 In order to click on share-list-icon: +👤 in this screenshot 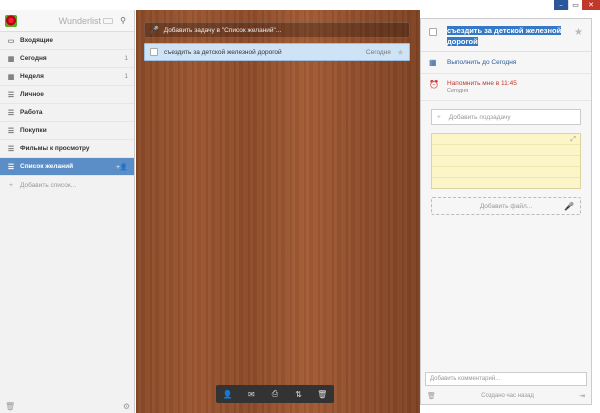, I will do `click(122, 167)`.